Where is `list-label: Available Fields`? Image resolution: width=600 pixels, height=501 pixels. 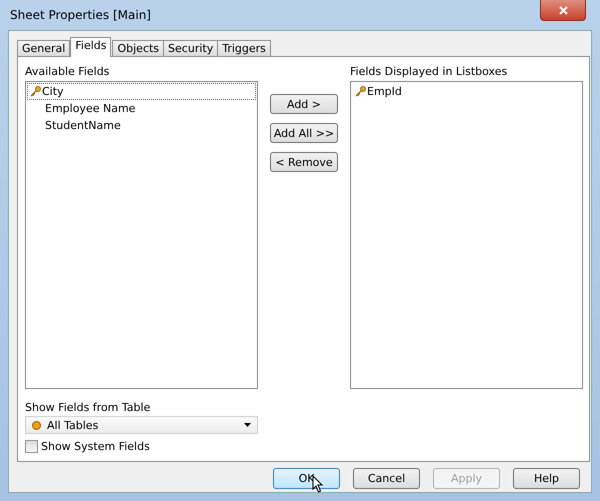 list-label: Available Fields is located at coordinates (67, 71).